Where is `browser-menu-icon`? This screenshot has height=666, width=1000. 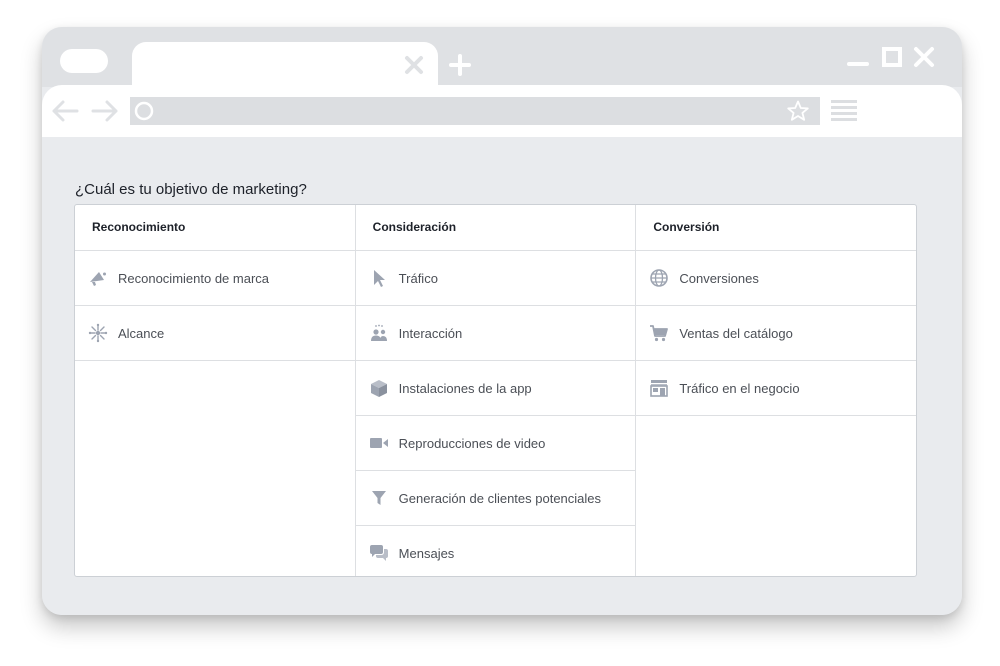
browser-menu-icon is located at coordinates (844, 111).